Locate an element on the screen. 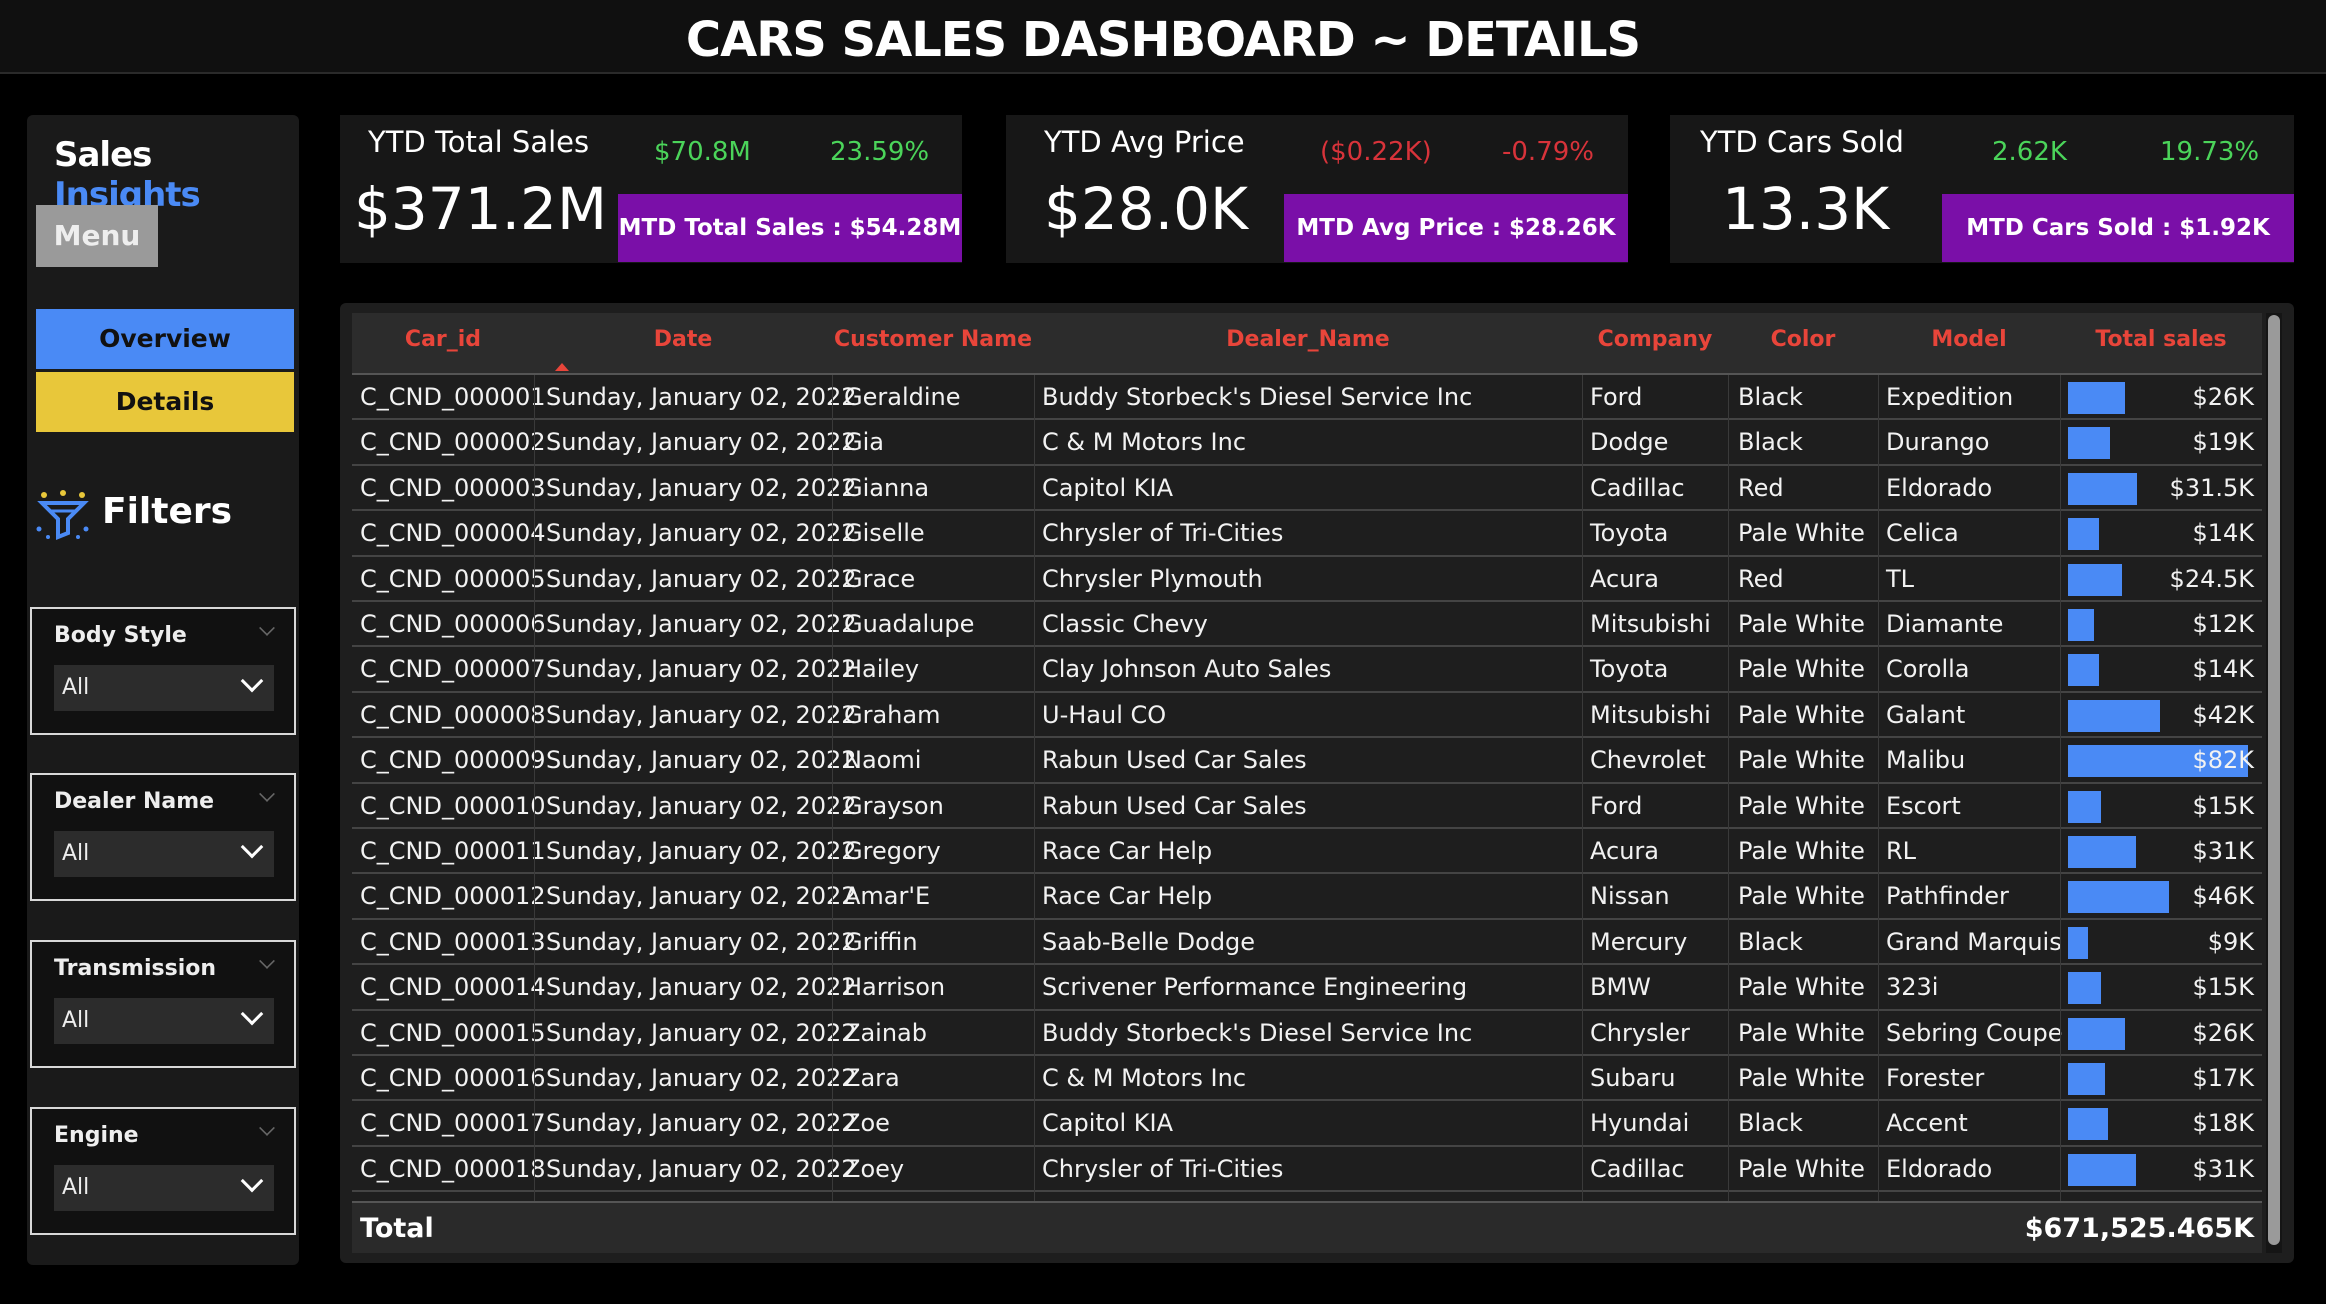  cell-dealer-name: Race Car Help is located at coordinates (1127, 896).